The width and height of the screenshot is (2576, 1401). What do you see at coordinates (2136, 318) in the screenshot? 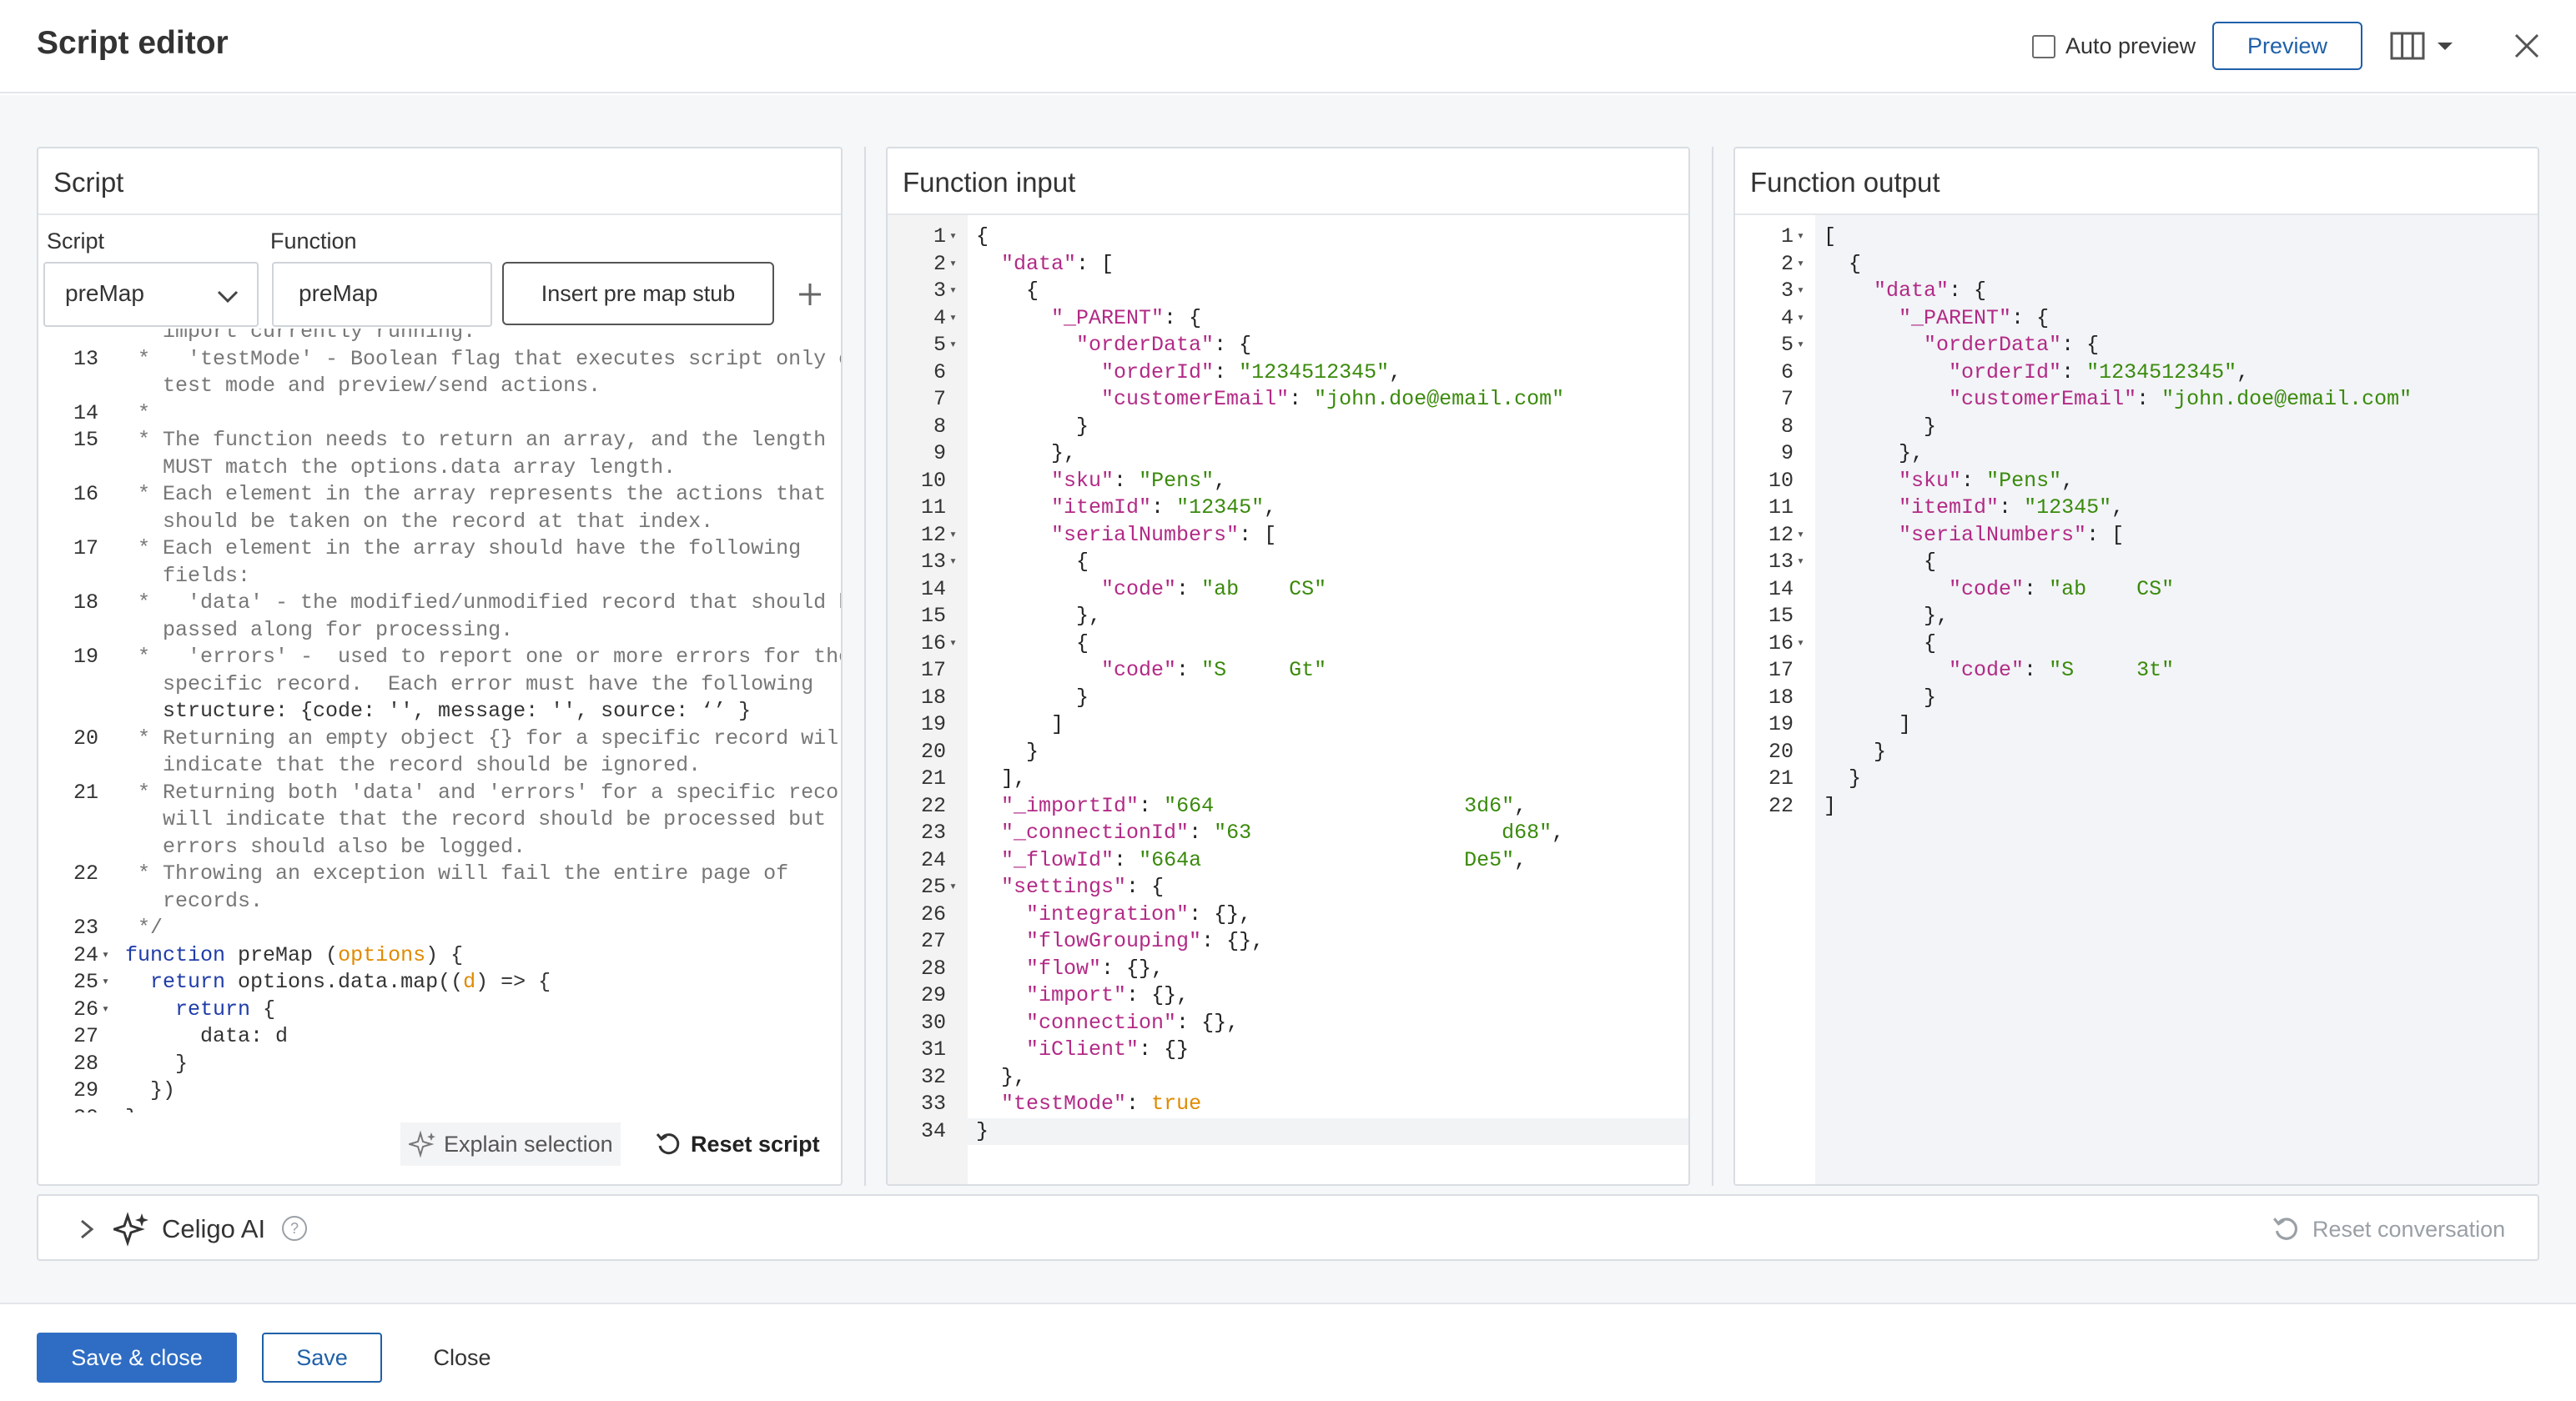
I see `code-line: 4 ▾ "_PARENT": {` at bounding box center [2136, 318].